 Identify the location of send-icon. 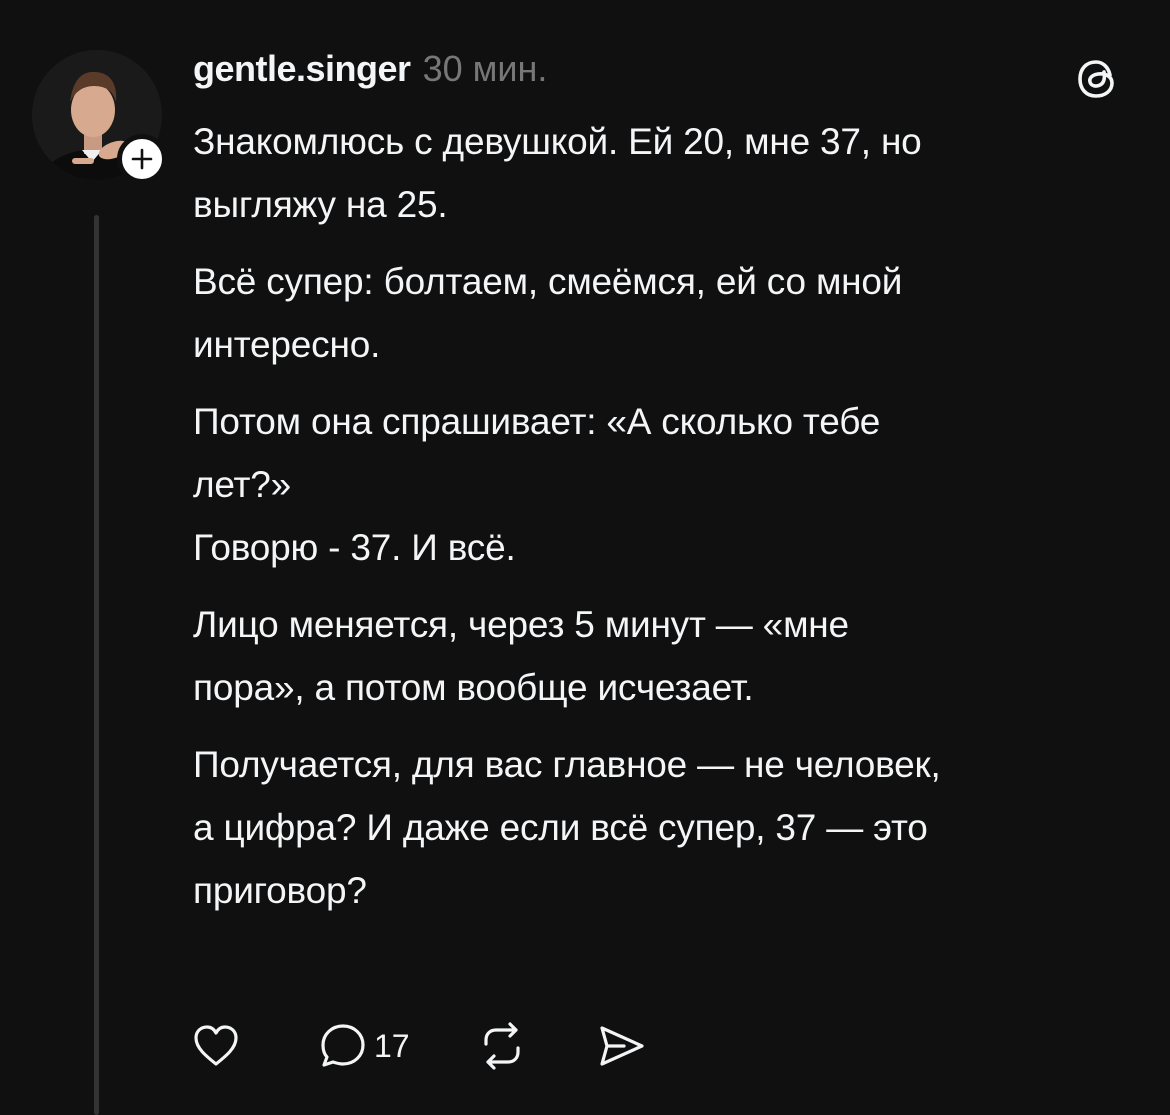
(621, 1046).